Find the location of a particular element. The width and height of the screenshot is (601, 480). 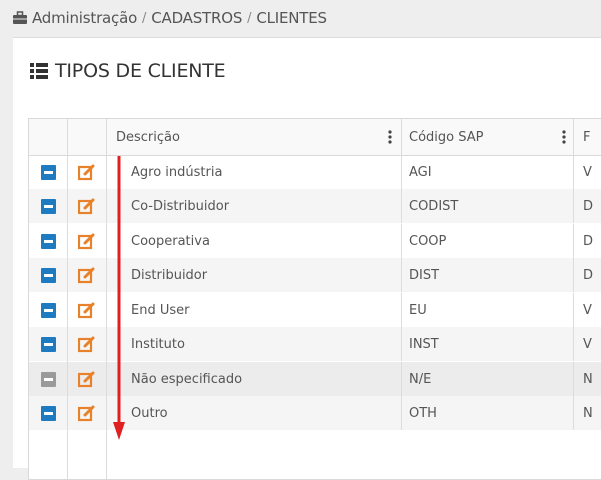

row-description: Cooperativa is located at coordinates (170, 241).